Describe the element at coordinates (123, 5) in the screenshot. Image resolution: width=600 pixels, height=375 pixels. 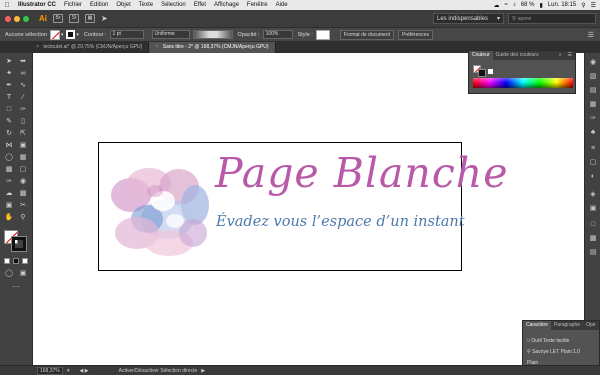
I see `menu-objet: Objet` at that location.